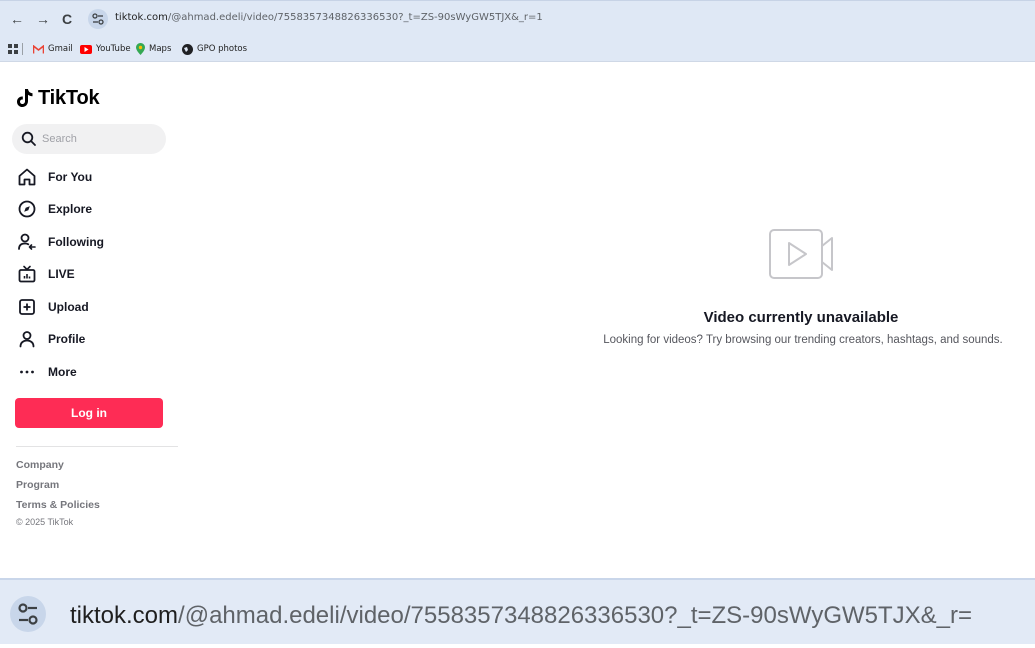  Describe the element at coordinates (801, 317) in the screenshot. I see `unavailable-title: Video currently unavailable` at that location.